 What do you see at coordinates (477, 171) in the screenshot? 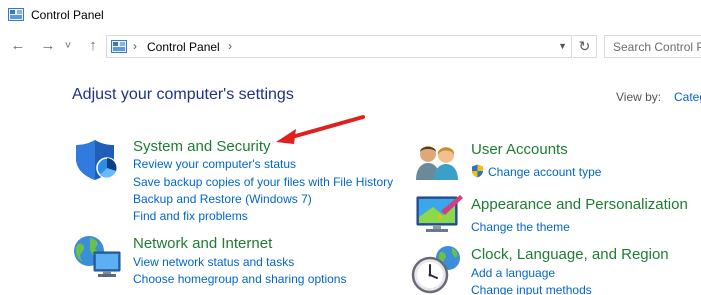
I see `uac-shield-icon` at bounding box center [477, 171].